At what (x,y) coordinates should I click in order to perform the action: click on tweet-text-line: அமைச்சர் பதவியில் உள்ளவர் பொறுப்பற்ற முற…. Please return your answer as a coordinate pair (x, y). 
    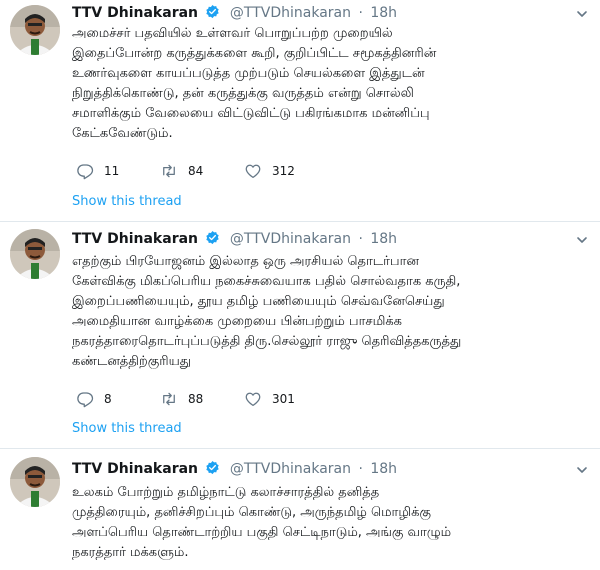
    Looking at the image, I should click on (232, 33).